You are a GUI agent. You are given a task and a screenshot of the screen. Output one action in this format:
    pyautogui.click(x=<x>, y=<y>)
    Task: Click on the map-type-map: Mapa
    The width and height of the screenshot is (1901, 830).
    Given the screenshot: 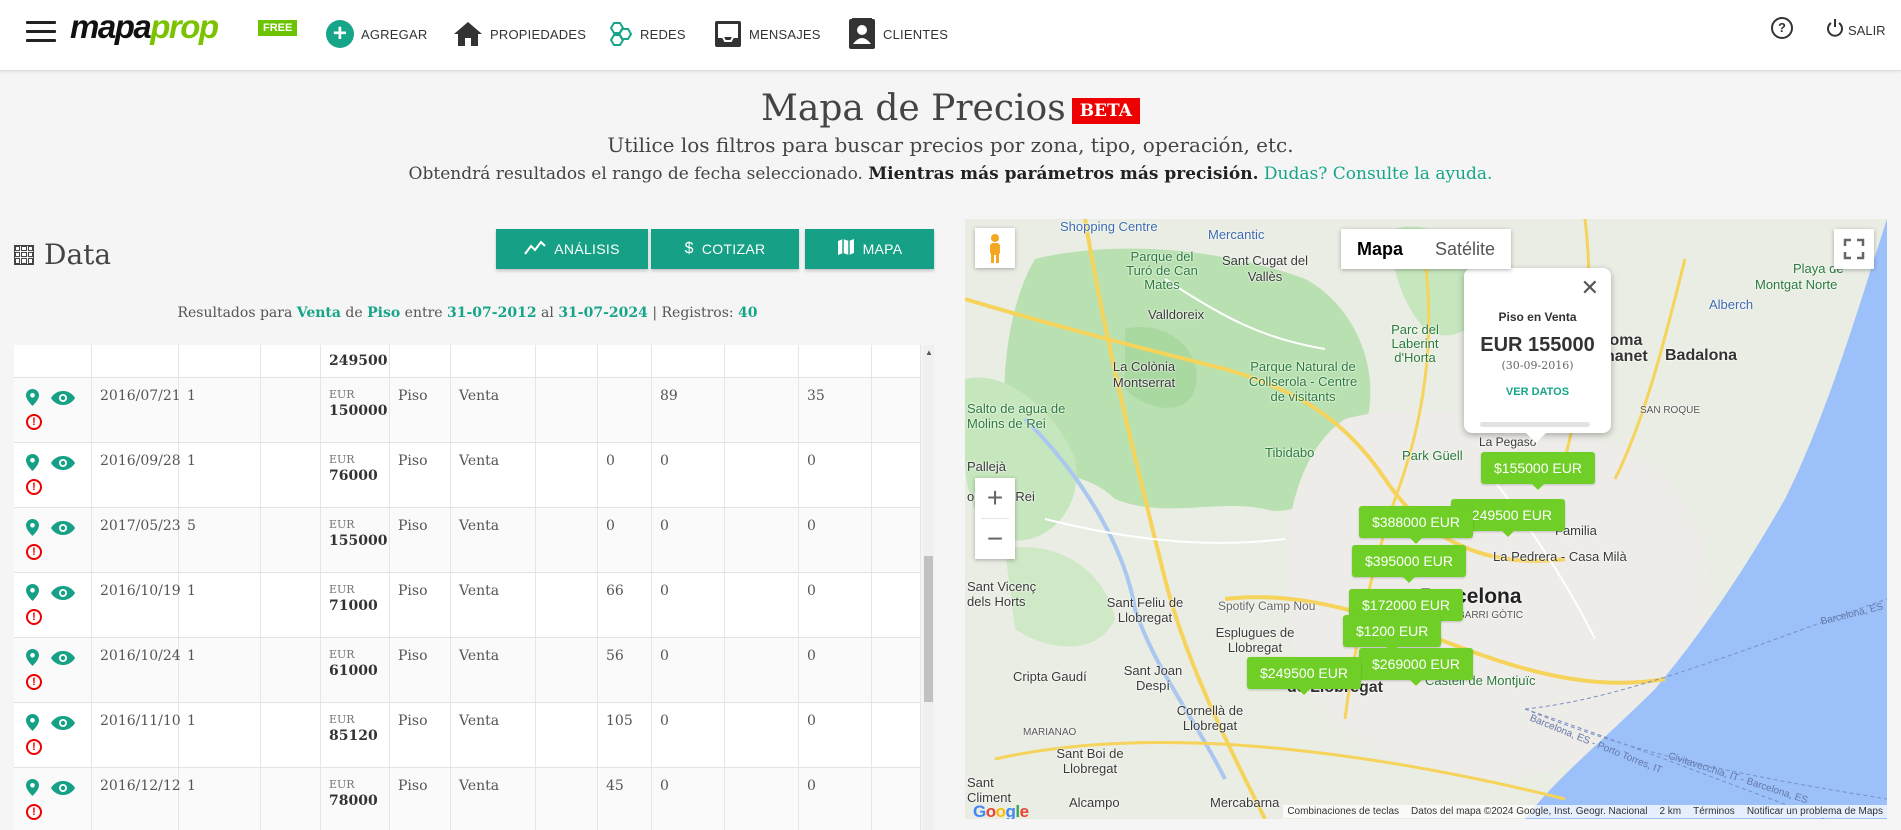 What is the action you would take?
    pyautogui.click(x=1380, y=249)
    